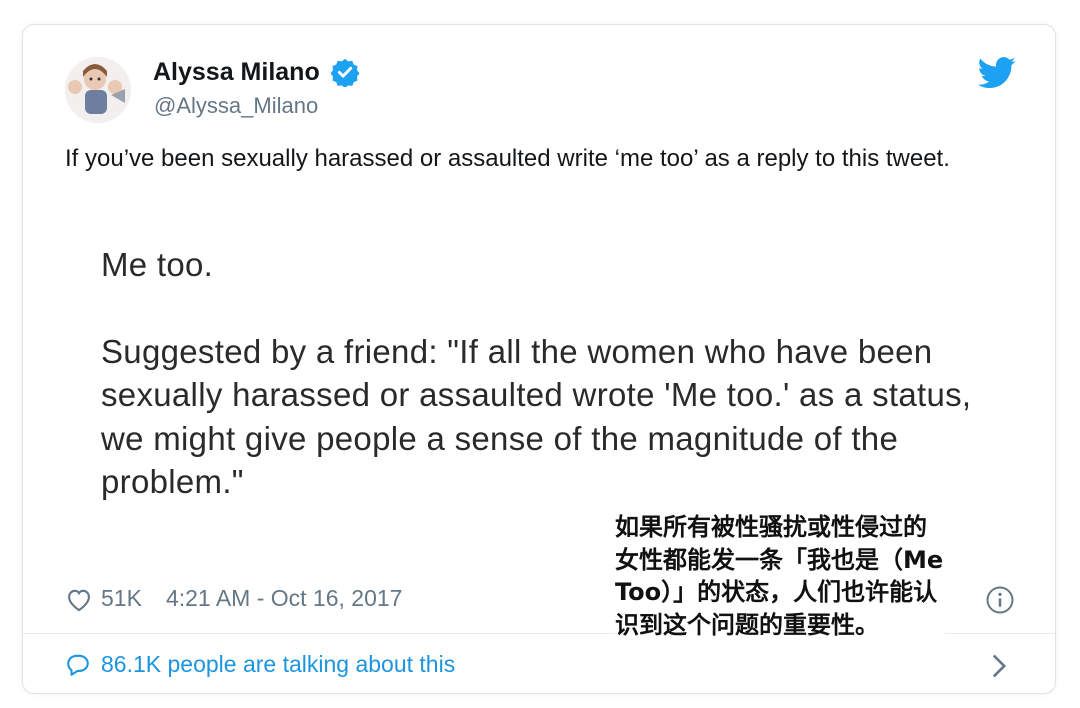 This screenshot has width=1080, height=708. Describe the element at coordinates (236, 106) in the screenshot. I see `author-handle: @Alyssa_Milano` at that location.